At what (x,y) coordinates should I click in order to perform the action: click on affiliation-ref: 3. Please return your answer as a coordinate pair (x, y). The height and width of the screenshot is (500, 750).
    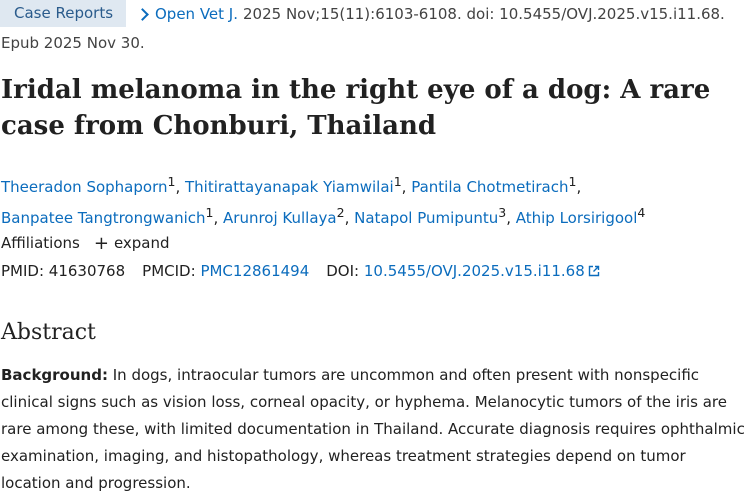
    Looking at the image, I should click on (502, 212).